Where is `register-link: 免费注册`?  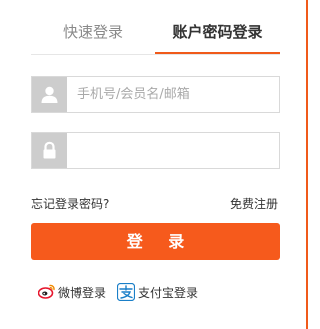 register-link: 免费注册 is located at coordinates (254, 203).